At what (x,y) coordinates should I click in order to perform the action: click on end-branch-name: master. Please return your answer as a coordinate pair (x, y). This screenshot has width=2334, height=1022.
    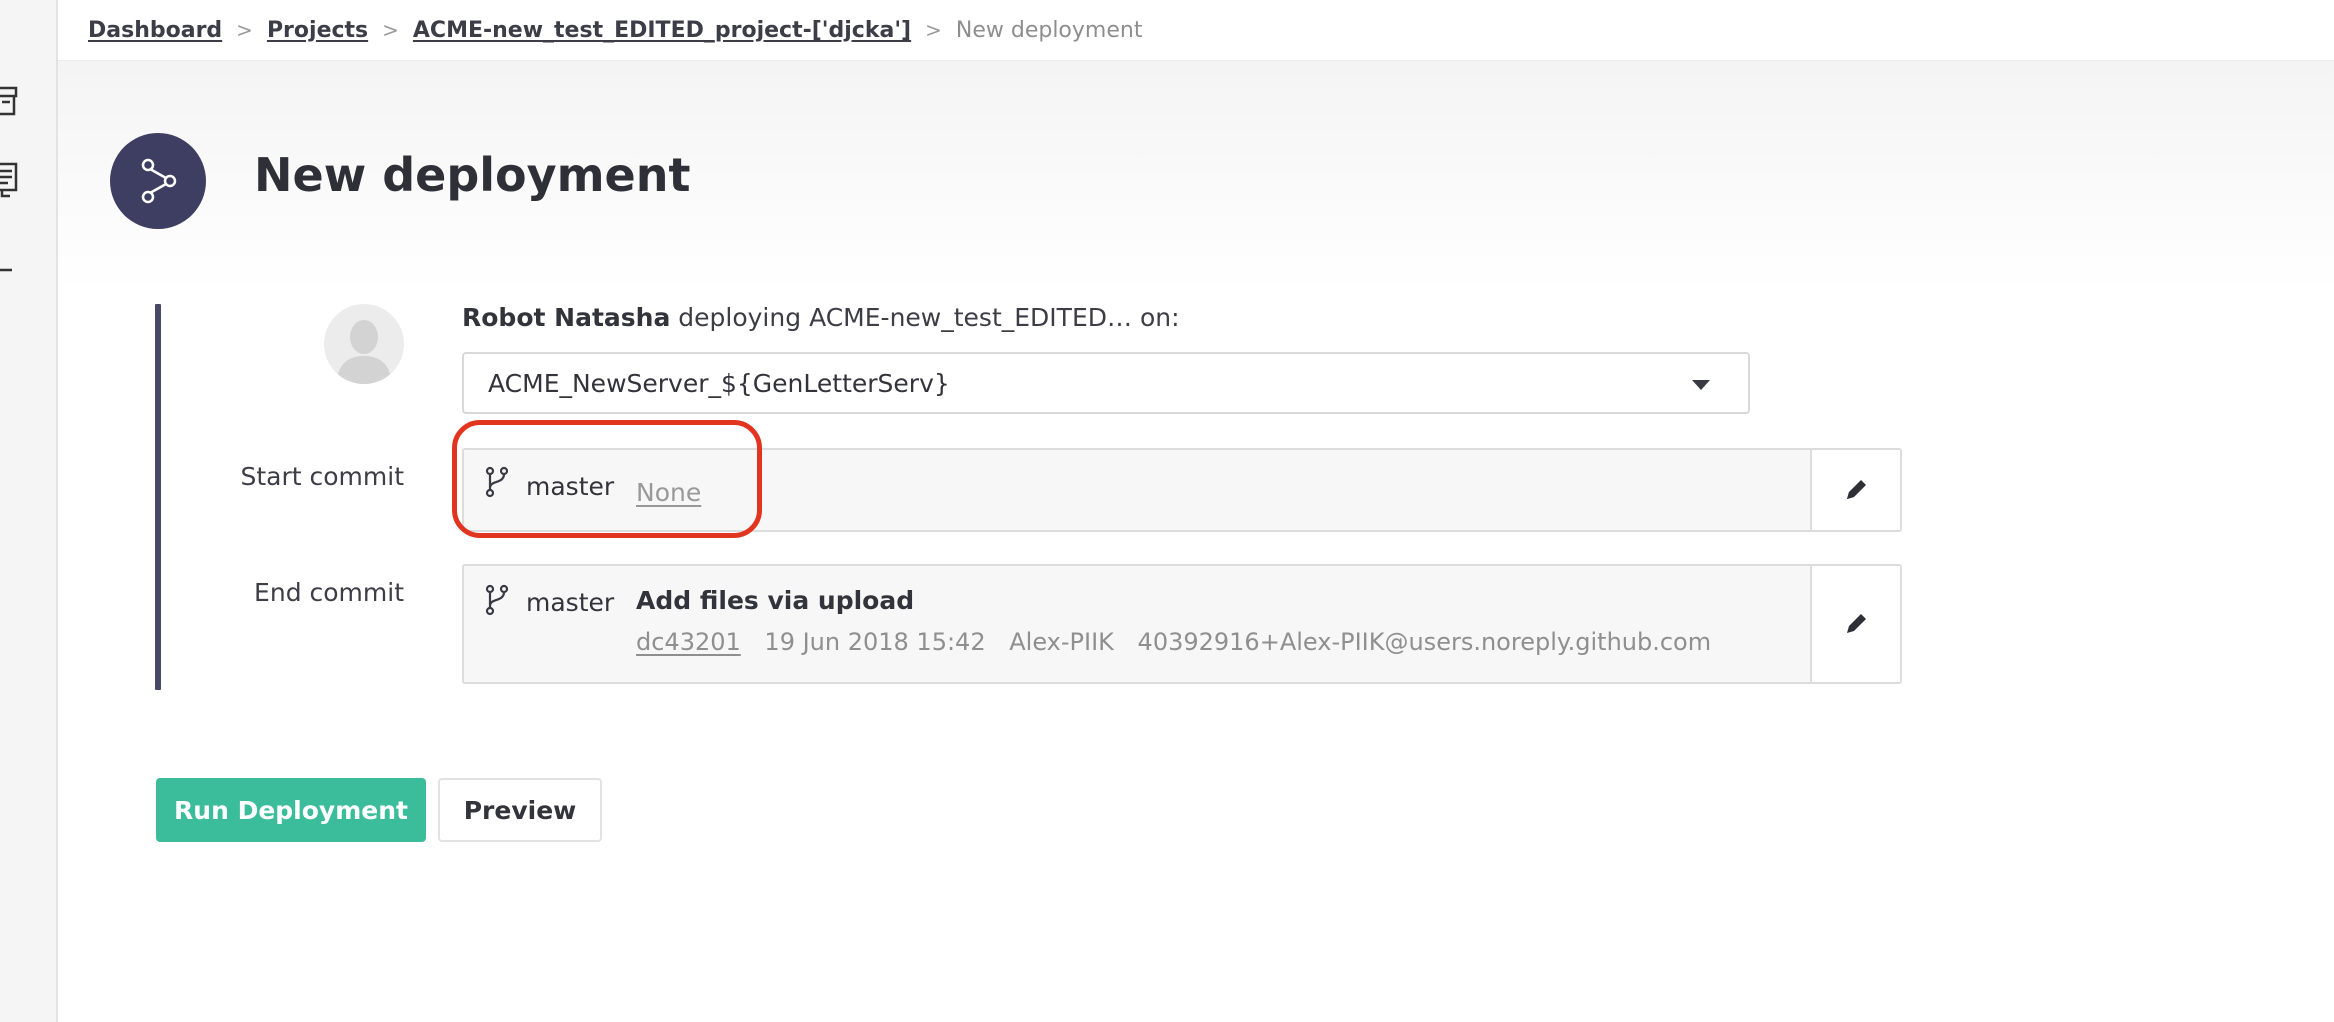
    Looking at the image, I should click on (570, 602).